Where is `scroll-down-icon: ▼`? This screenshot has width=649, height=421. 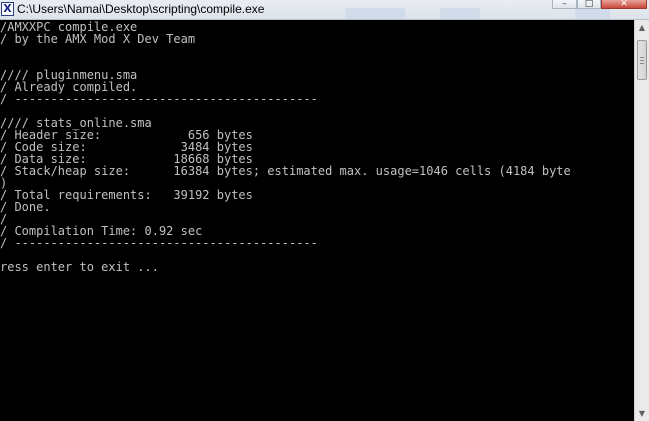 scroll-down-icon: ▼ is located at coordinates (642, 413).